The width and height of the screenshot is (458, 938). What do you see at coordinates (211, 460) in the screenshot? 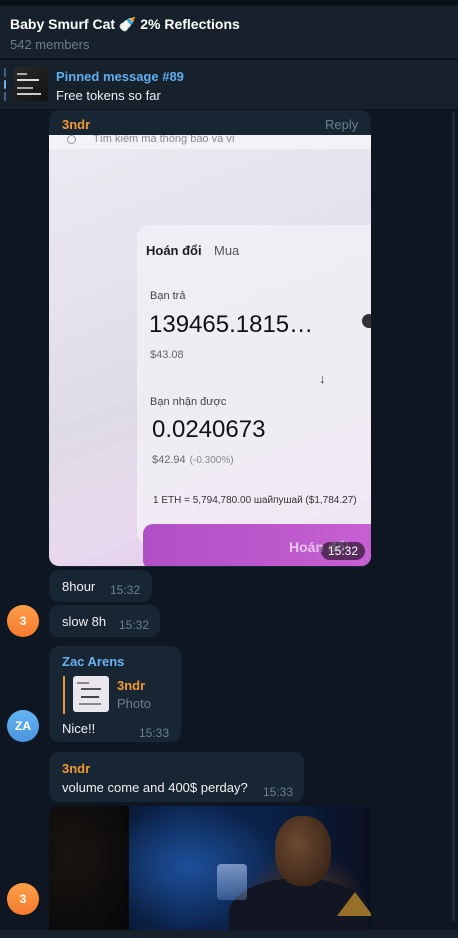
I see `photo-receive-pct: (-0.300%)` at bounding box center [211, 460].